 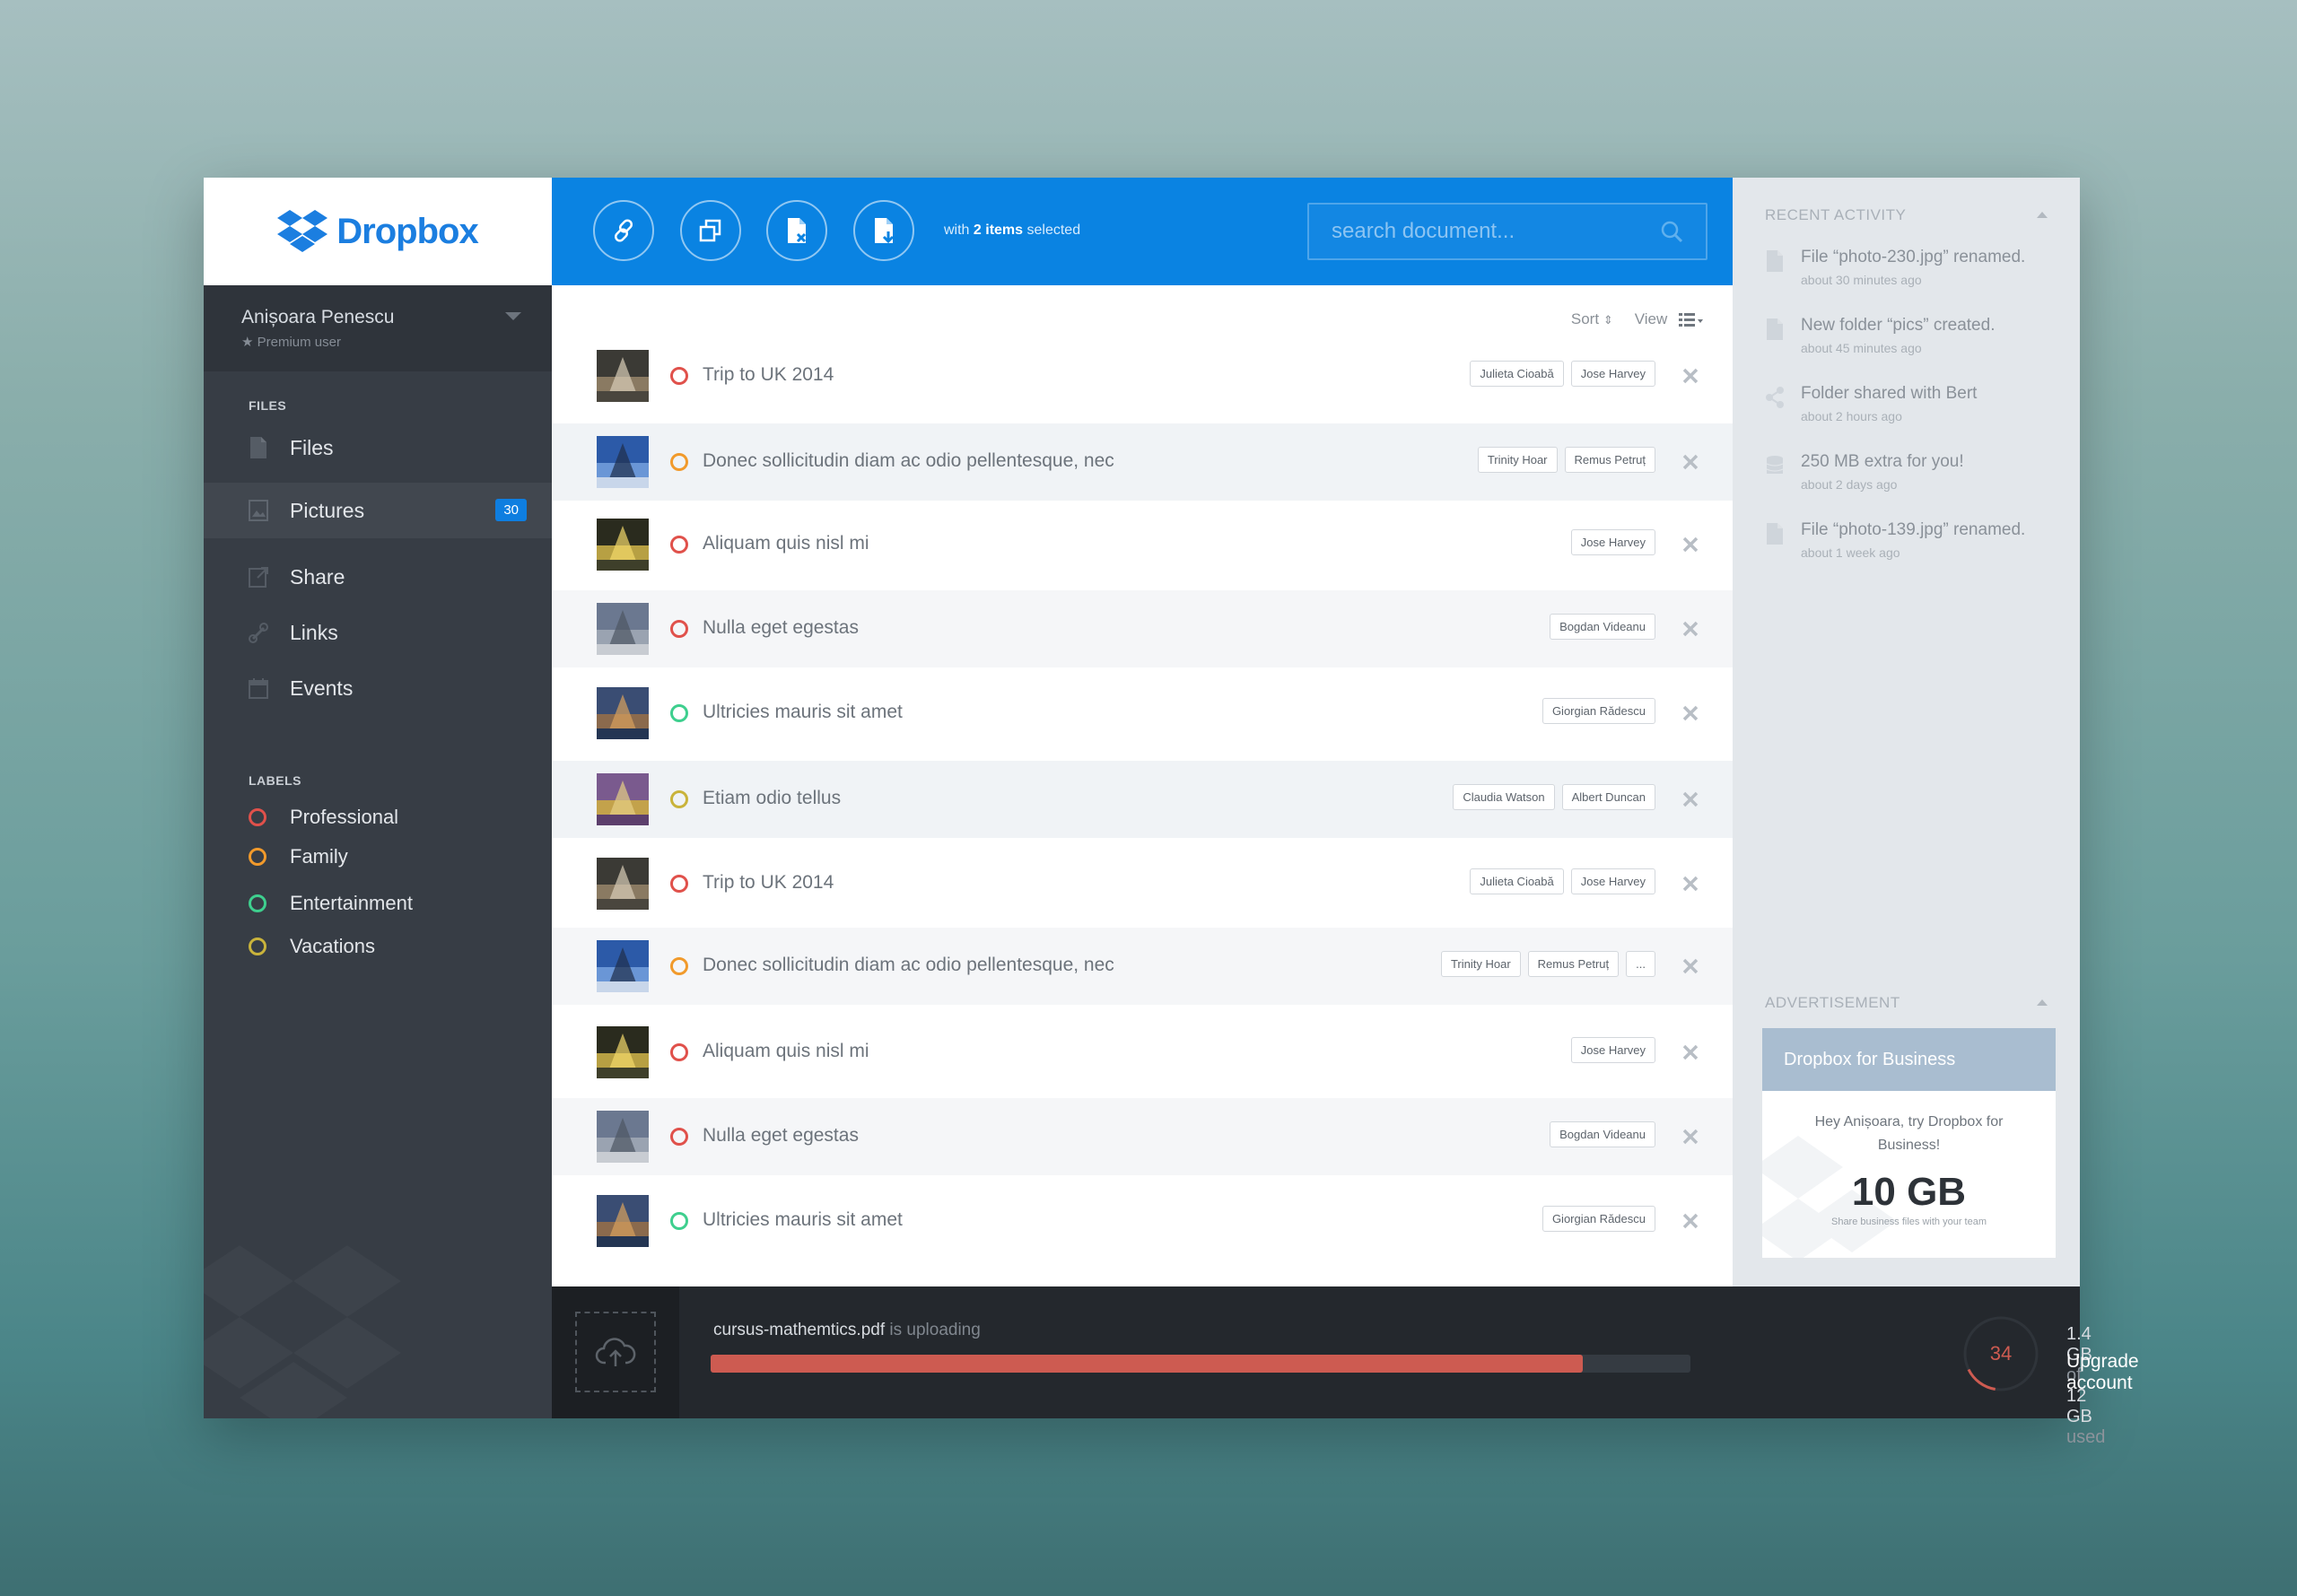 I want to click on file-icon, so click(x=258, y=447).